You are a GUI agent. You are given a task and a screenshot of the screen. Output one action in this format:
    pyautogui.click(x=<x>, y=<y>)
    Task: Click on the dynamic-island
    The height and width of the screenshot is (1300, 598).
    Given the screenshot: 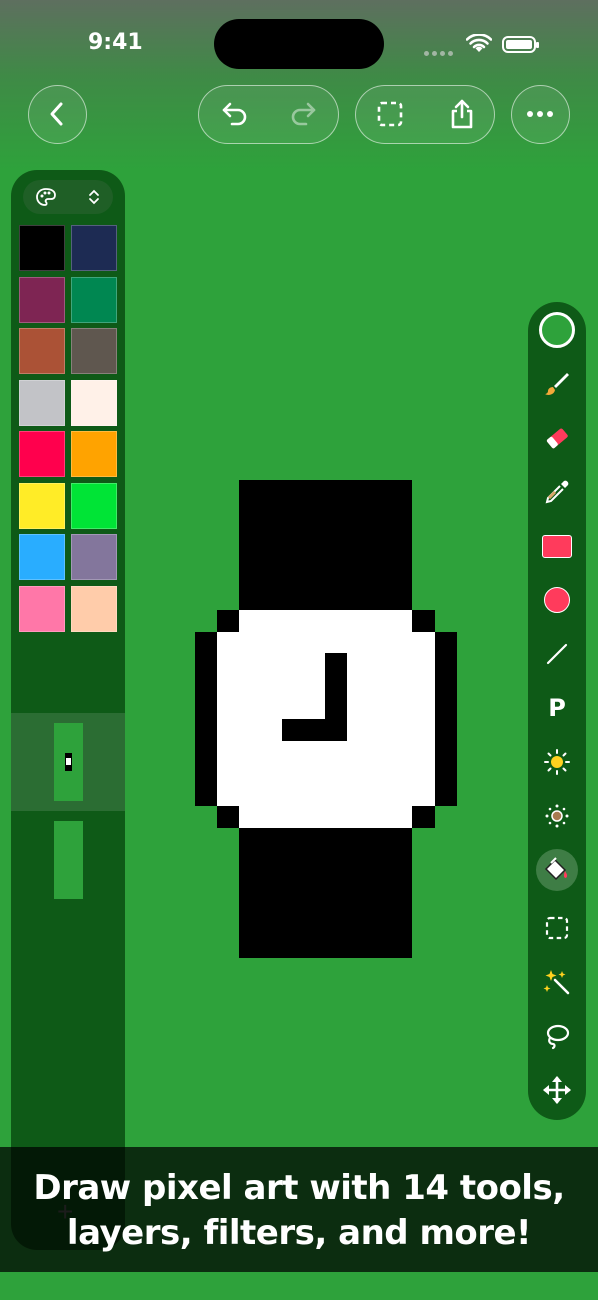 What is the action you would take?
    pyautogui.click(x=299, y=44)
    